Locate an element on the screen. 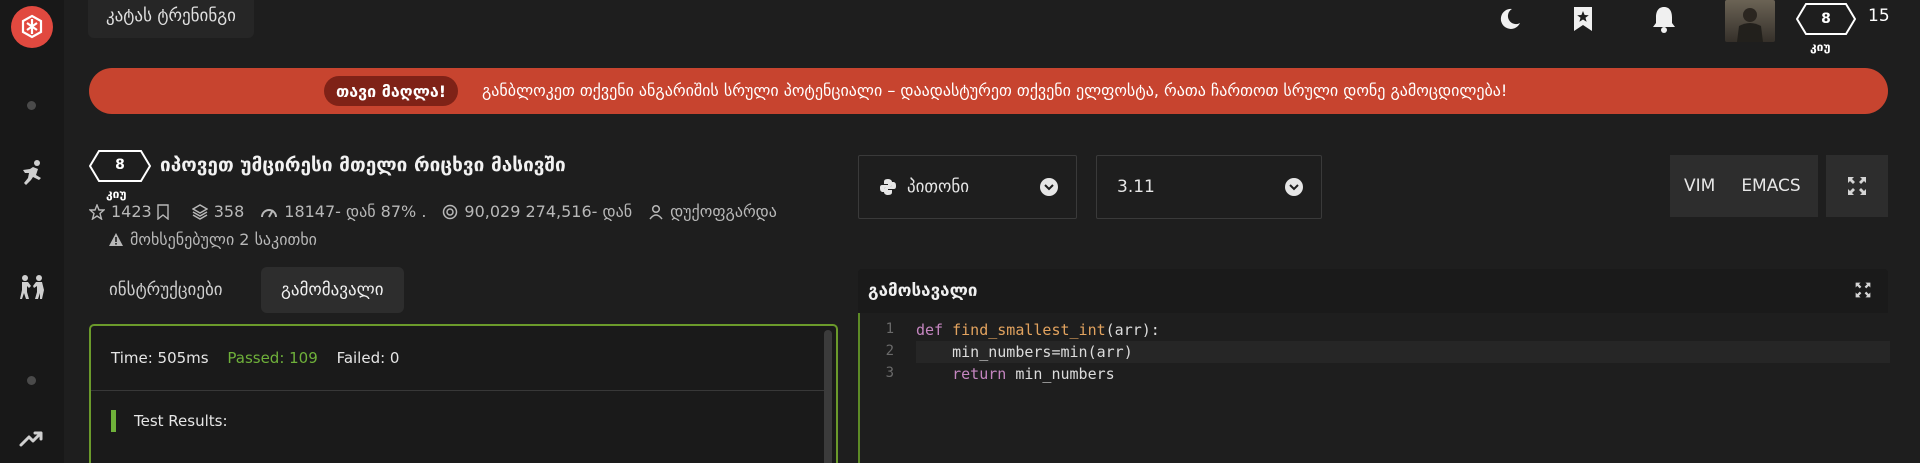  honor-count: 15 is located at coordinates (1879, 16).